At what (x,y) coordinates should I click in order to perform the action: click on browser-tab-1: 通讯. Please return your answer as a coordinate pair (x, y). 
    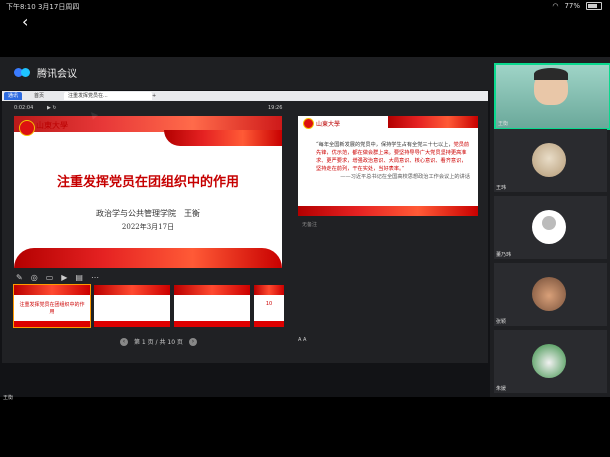
    Looking at the image, I should click on (13, 96).